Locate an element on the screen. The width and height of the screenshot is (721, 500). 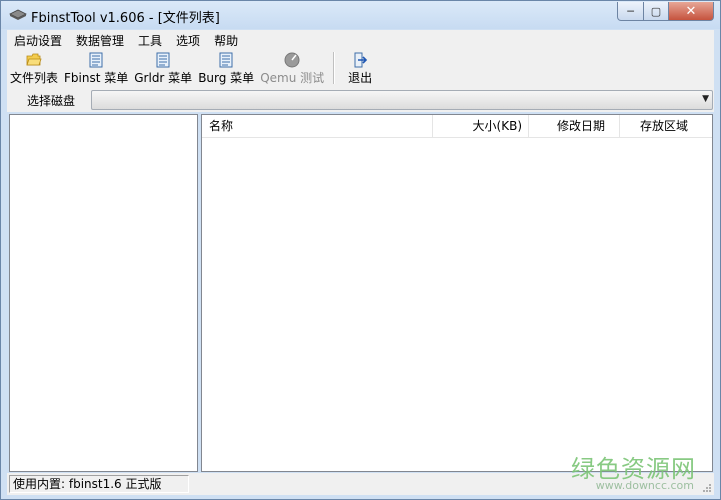
qemu-test-label: Qemu 测试 is located at coordinates (292, 78).